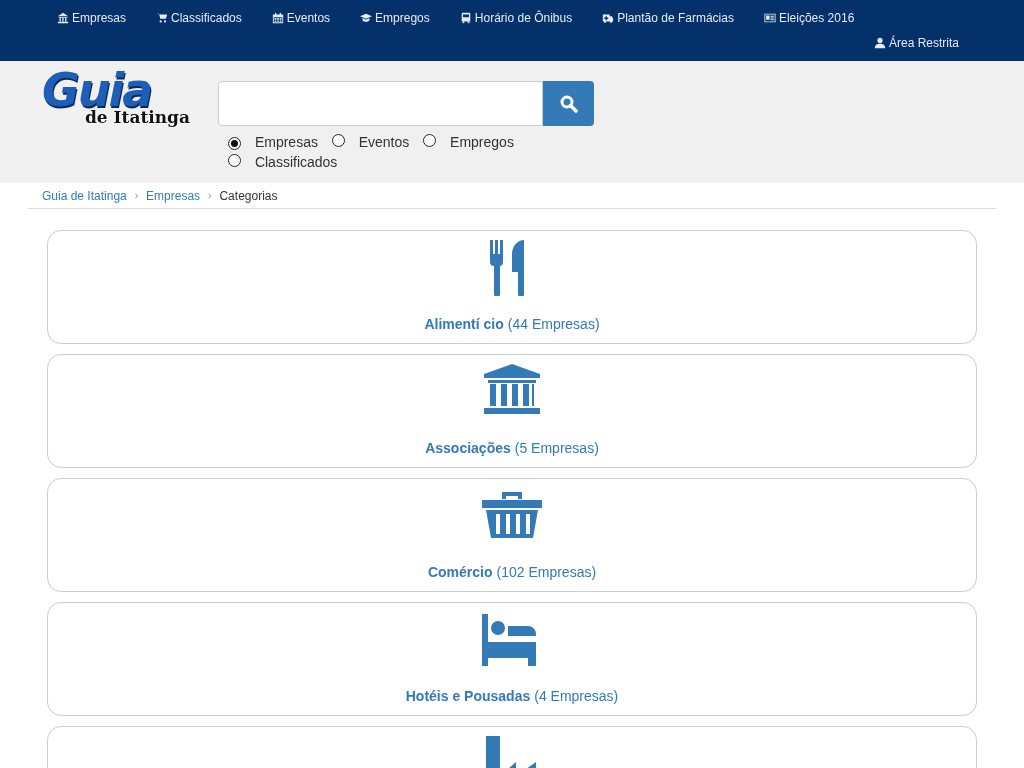 This screenshot has height=768, width=1024. Describe the element at coordinates (248, 195) in the screenshot. I see `breadcrumb-current: Categorias` at that location.